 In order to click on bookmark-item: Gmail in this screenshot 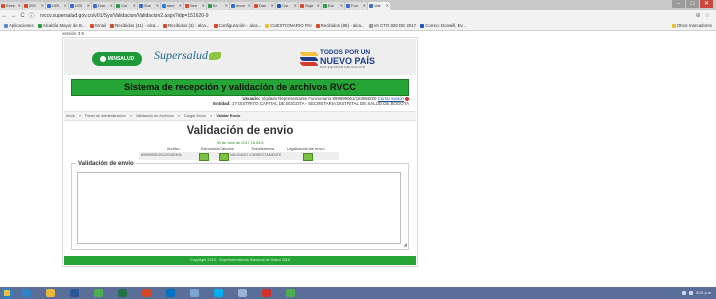, I will do `click(97, 25)`.